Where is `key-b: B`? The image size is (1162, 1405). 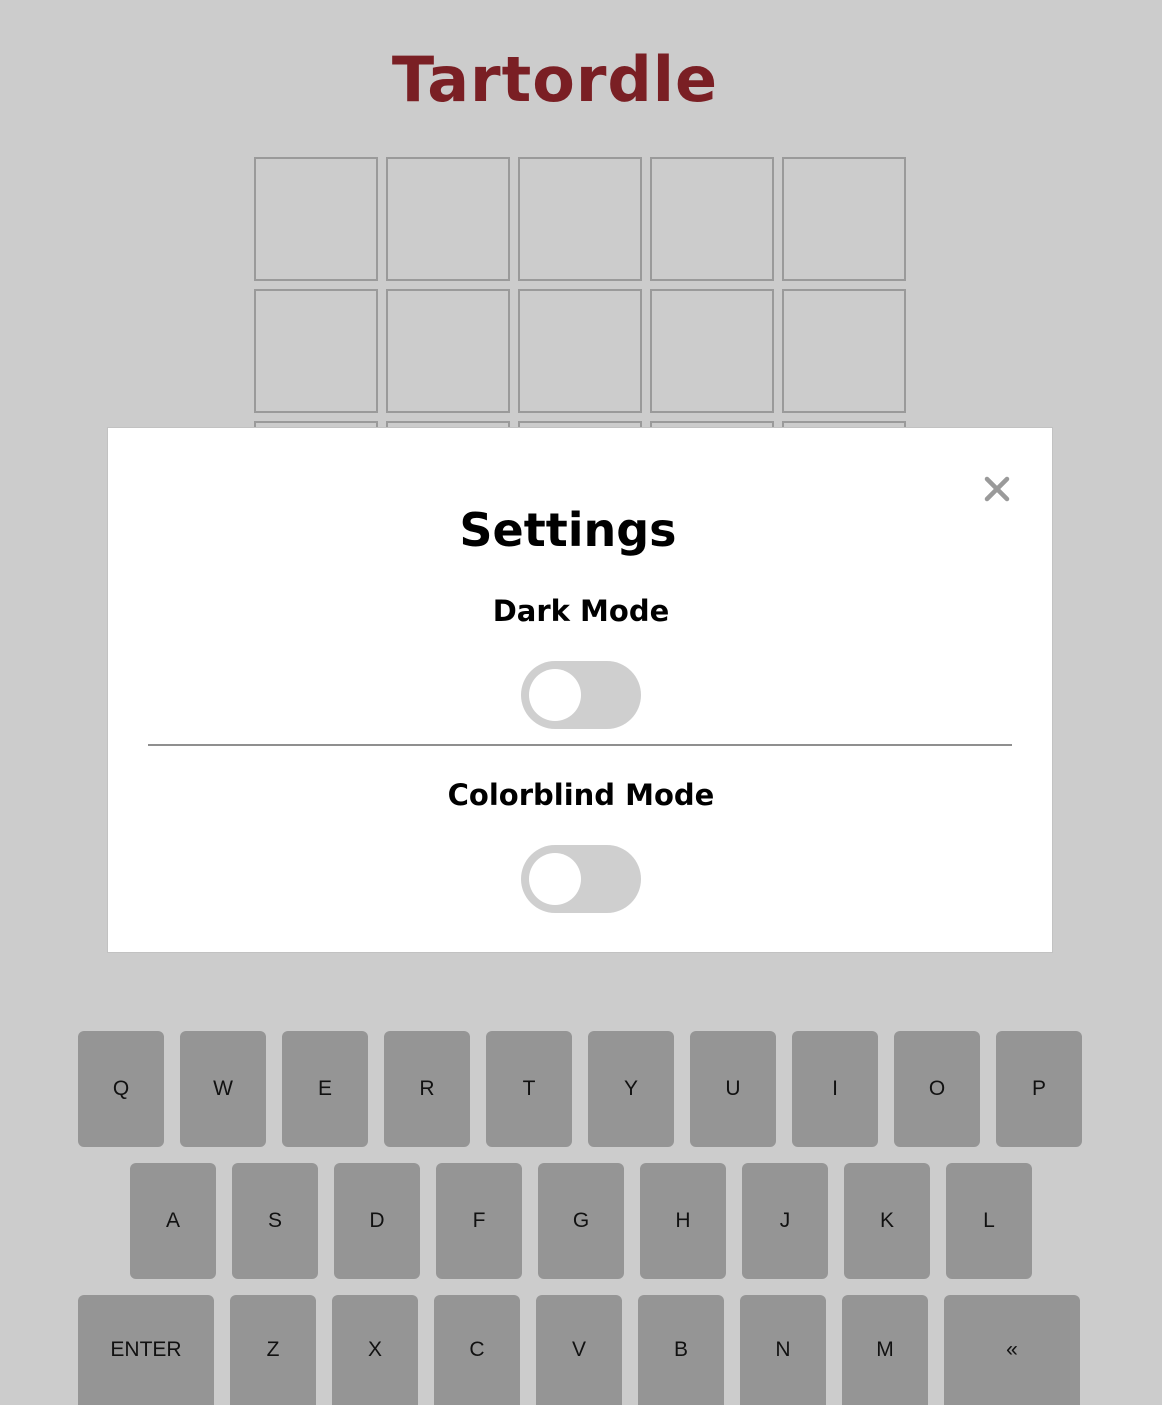 key-b: B is located at coordinates (681, 1350).